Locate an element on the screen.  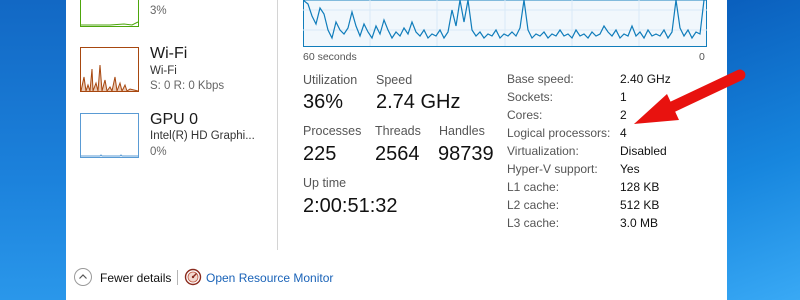
sidebar-item-disk-usage: 3% is located at coordinates (158, 11).